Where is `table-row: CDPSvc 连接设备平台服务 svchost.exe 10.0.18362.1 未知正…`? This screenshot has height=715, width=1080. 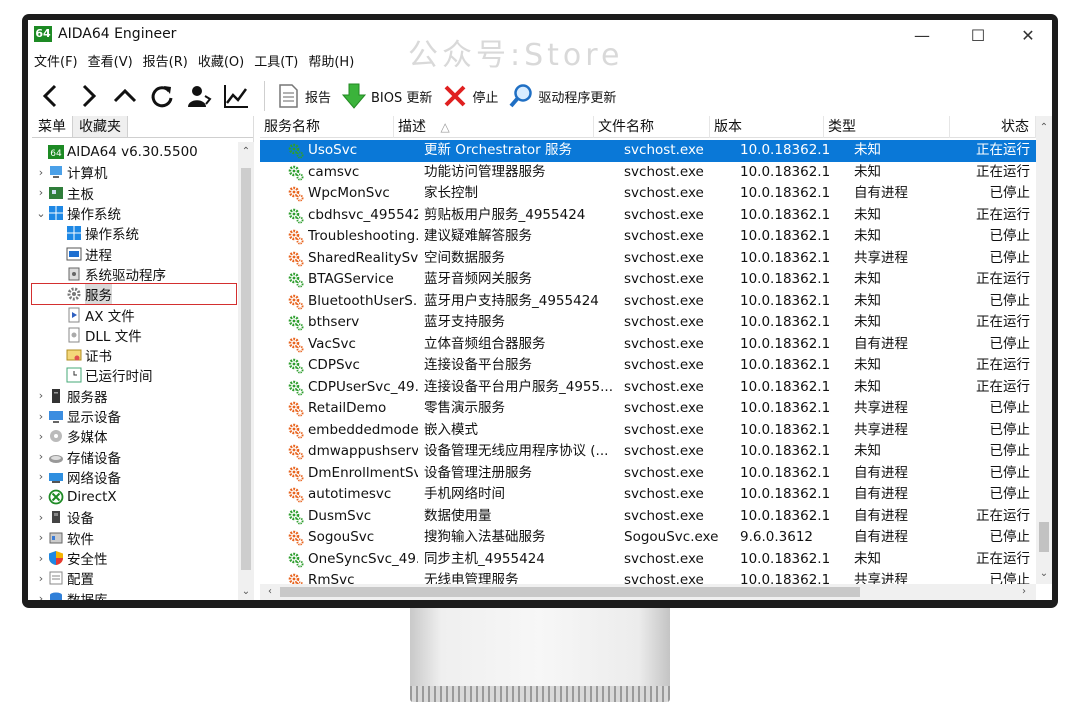
table-row: CDPSvc 连接设备平台服务 svchost.exe 10.0.18362.1 未知正… is located at coordinates (648, 366).